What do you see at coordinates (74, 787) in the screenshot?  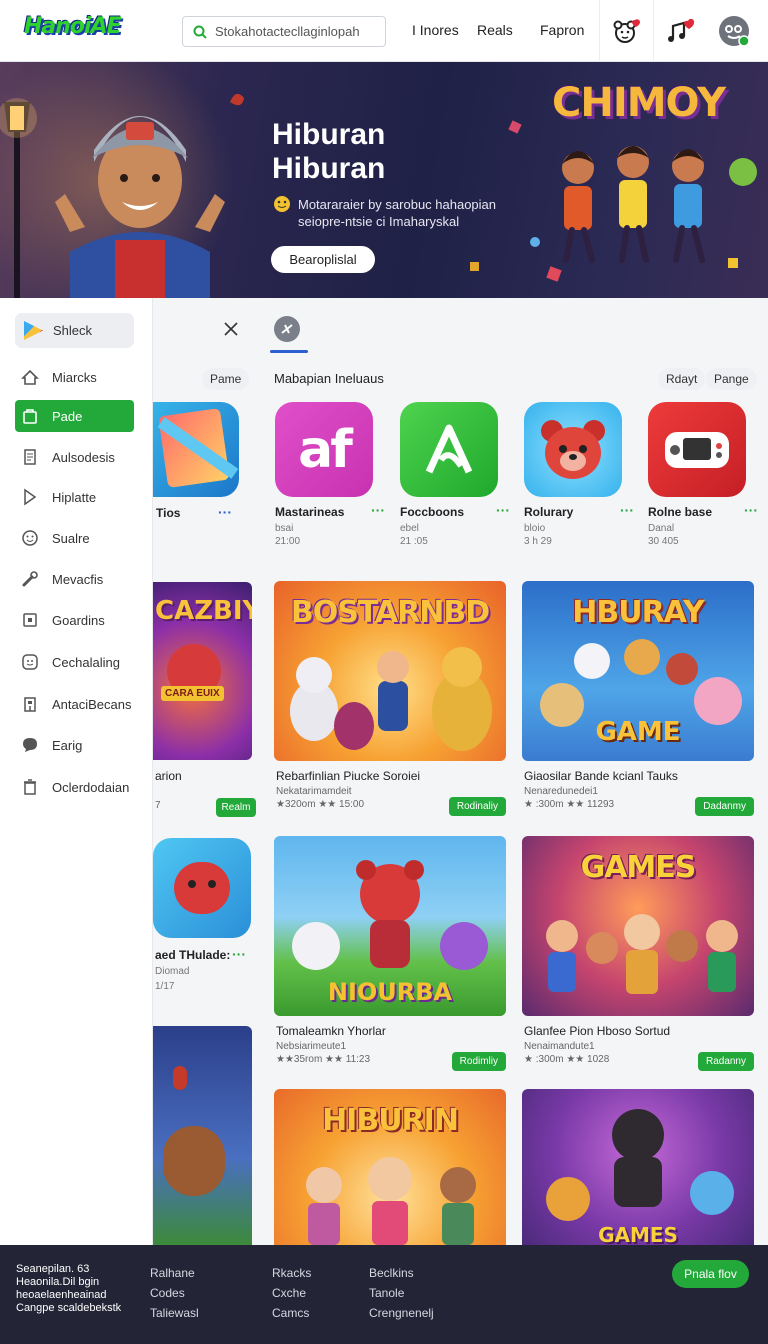 I see `sidebar-item-oclerdodaian: Oclerdodaian` at bounding box center [74, 787].